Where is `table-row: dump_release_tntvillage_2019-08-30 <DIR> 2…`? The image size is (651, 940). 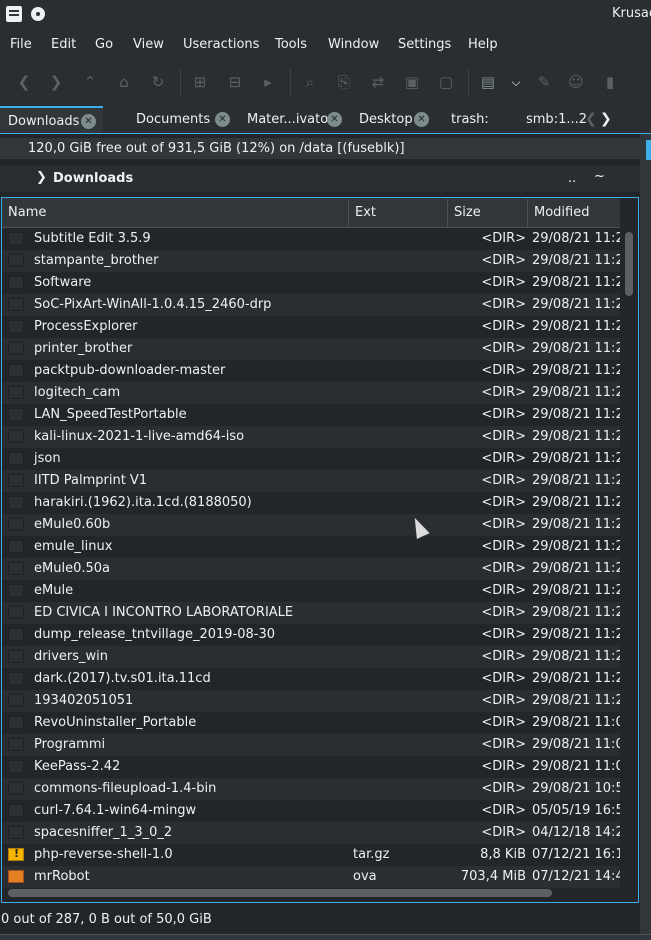
table-row: dump_release_tntvillage_2019-08-30 <DIR> 2… is located at coordinates (311, 635).